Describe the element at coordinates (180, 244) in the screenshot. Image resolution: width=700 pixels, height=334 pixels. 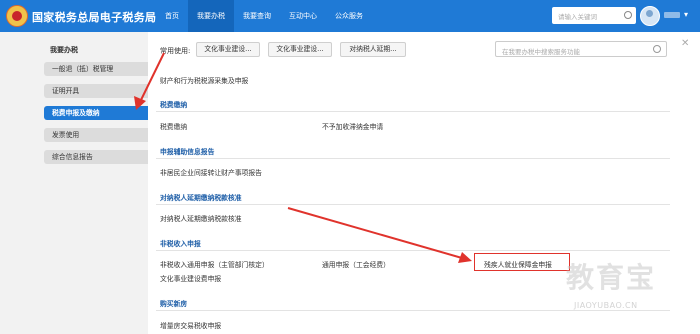
I see `section-title-nontax-revenue: 非税收入申报` at that location.